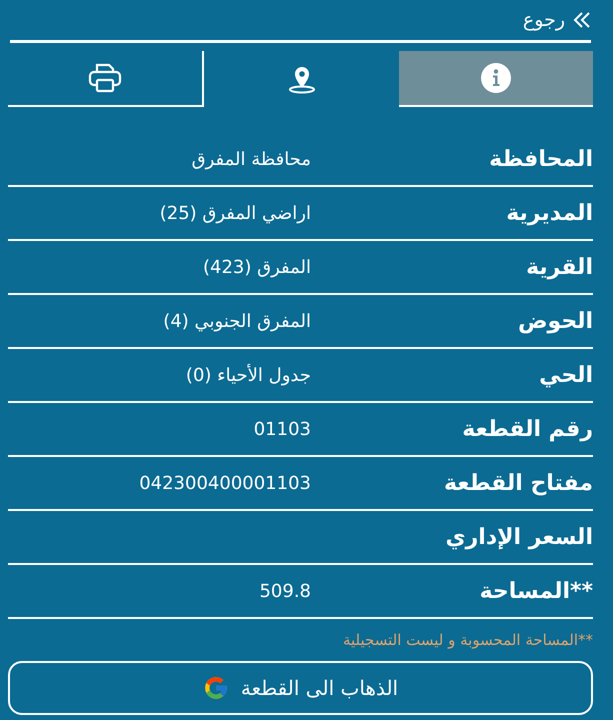  Describe the element at coordinates (556, 20) in the screenshot. I see `back-link: رجوع` at that location.